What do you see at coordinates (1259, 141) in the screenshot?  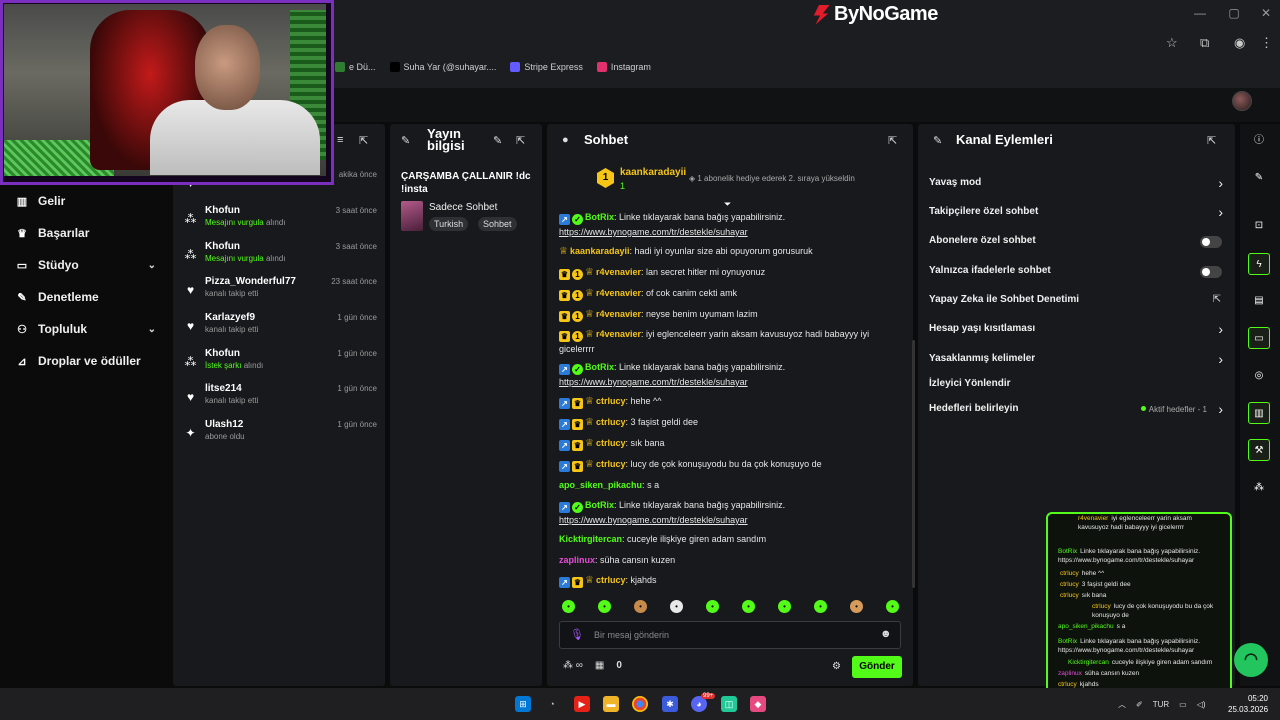 I see `info-icon: ⓘ` at bounding box center [1259, 141].